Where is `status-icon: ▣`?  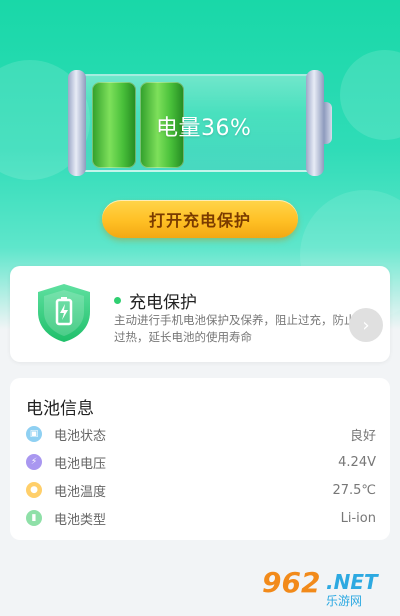 status-icon: ▣ is located at coordinates (34, 434).